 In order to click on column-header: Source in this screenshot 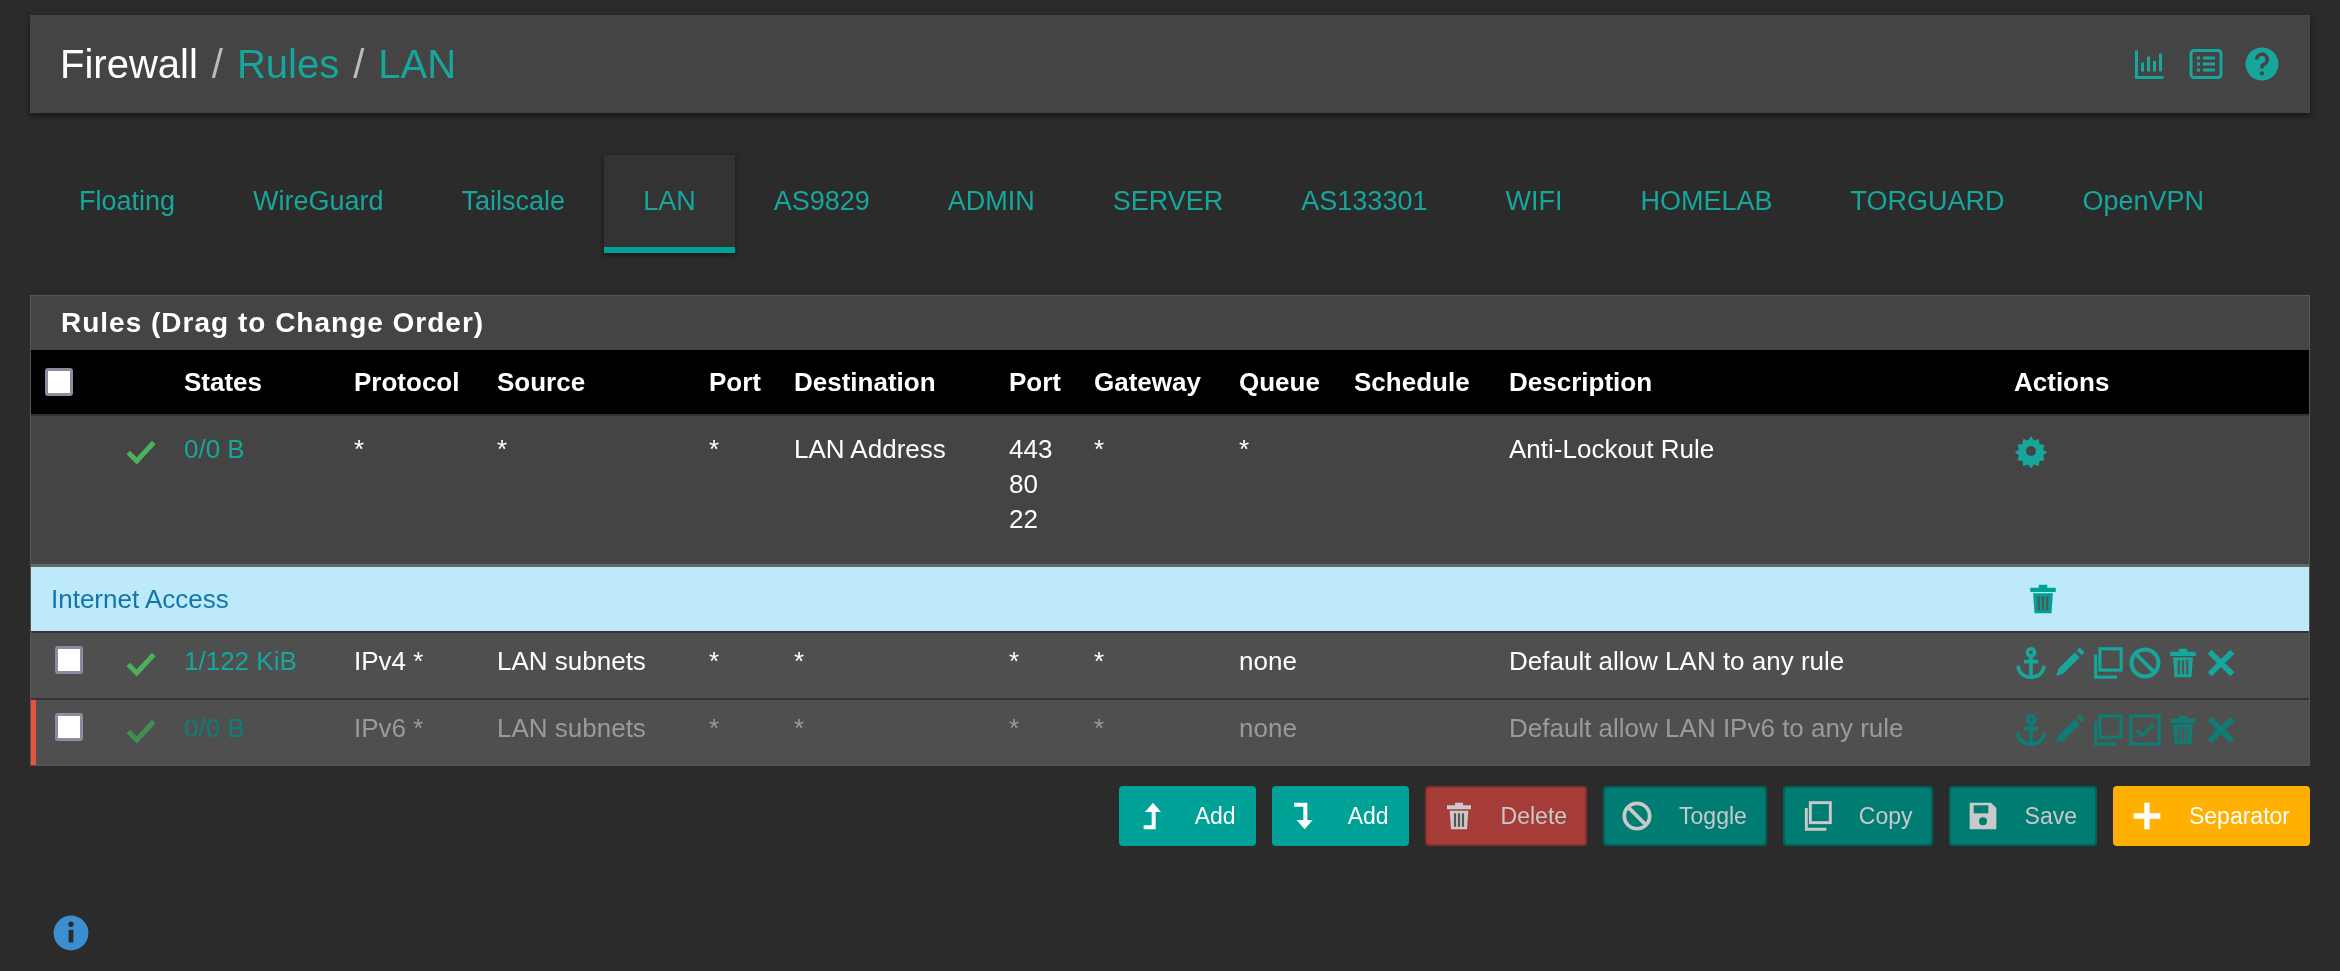, I will do `click(541, 381)`.